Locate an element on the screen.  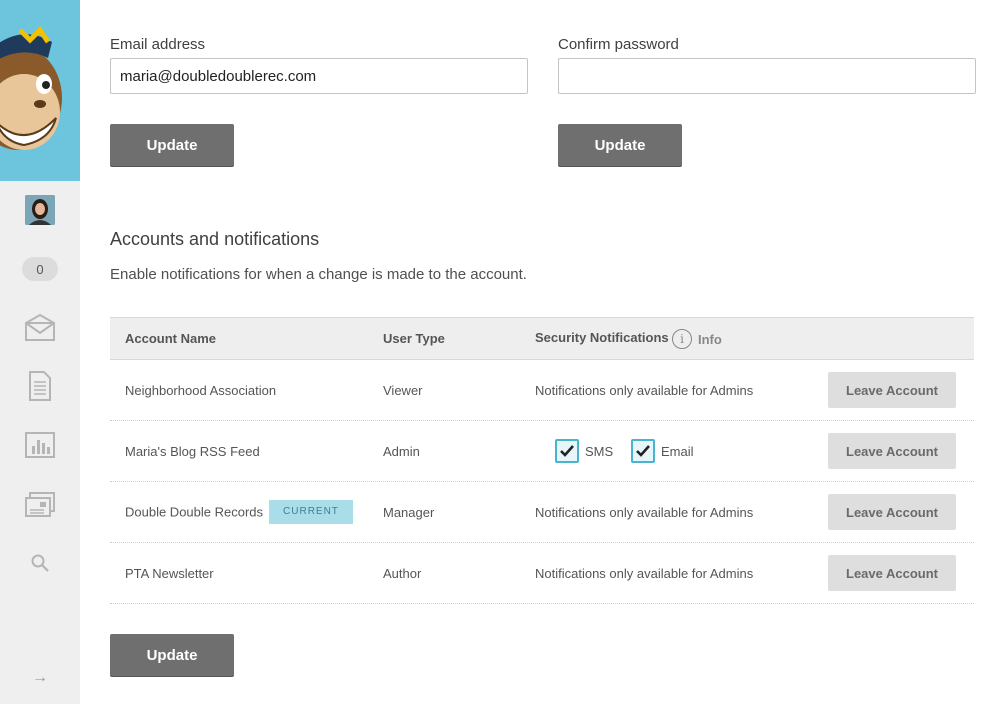
reports-chart-icon is located at coordinates (40, 445).